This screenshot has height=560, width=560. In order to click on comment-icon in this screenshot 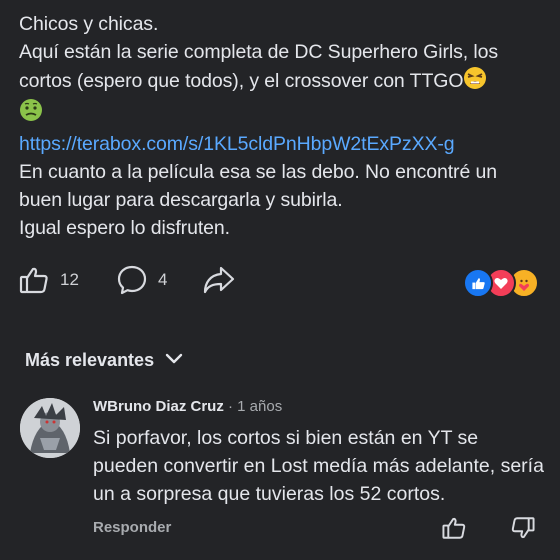, I will do `click(132, 280)`.